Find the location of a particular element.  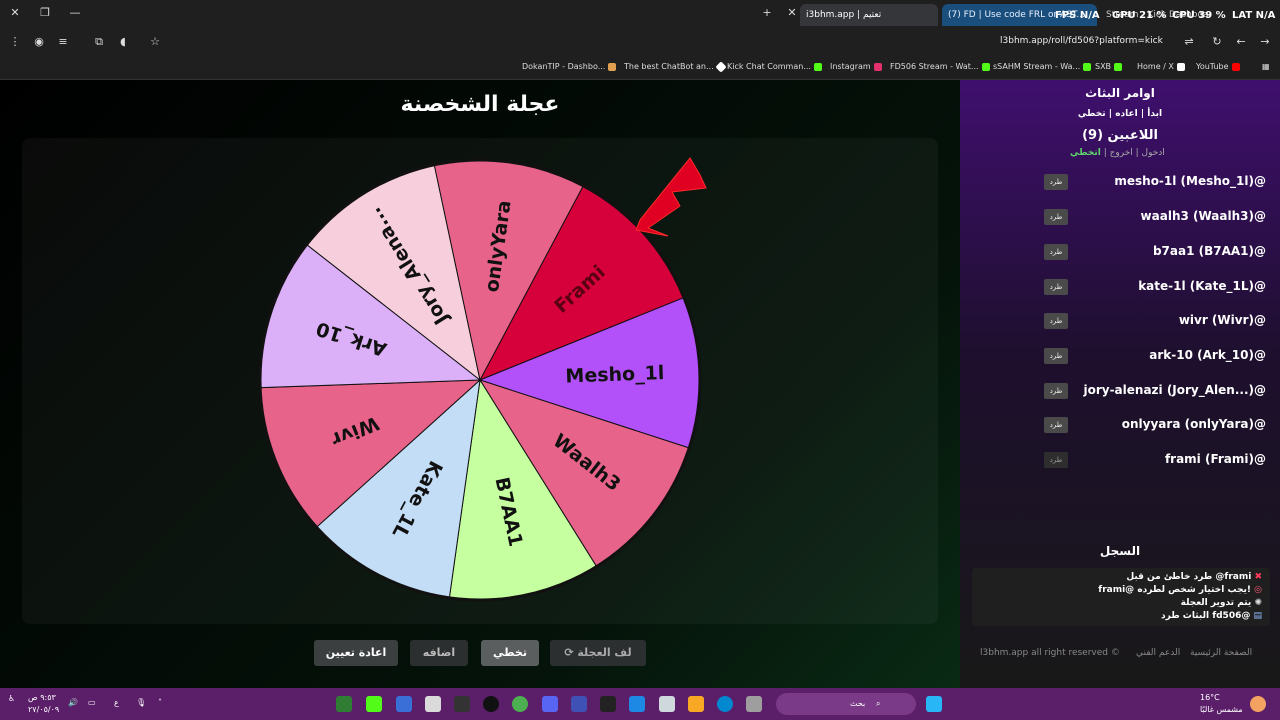

log-item: frami@ يجب اختيار شخص لطرده! ◎ is located at coordinates (1180, 590).